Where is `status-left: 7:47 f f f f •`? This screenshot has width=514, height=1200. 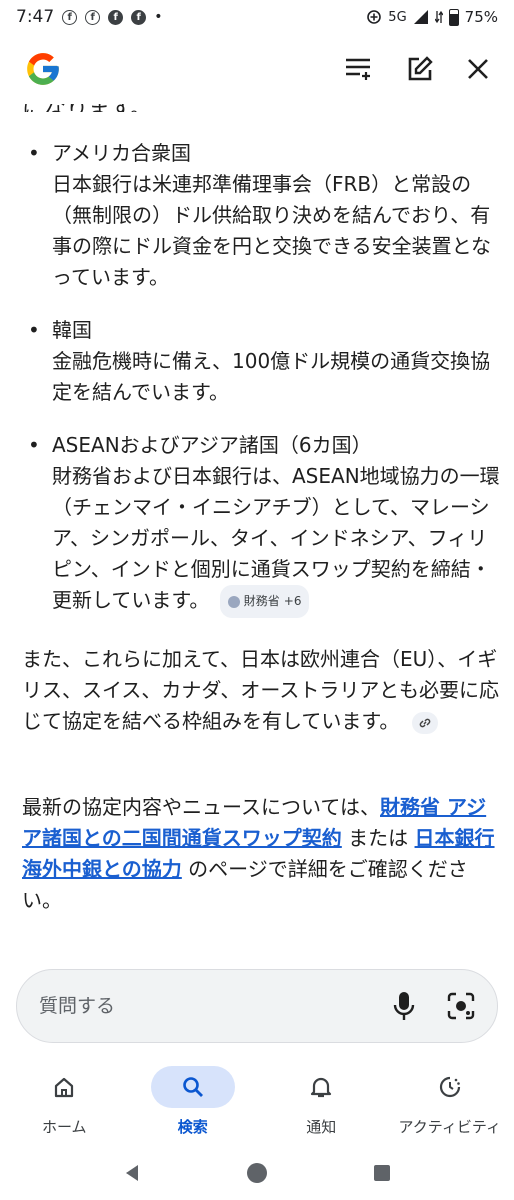 status-left: 7:47 f f f f • is located at coordinates (89, 17).